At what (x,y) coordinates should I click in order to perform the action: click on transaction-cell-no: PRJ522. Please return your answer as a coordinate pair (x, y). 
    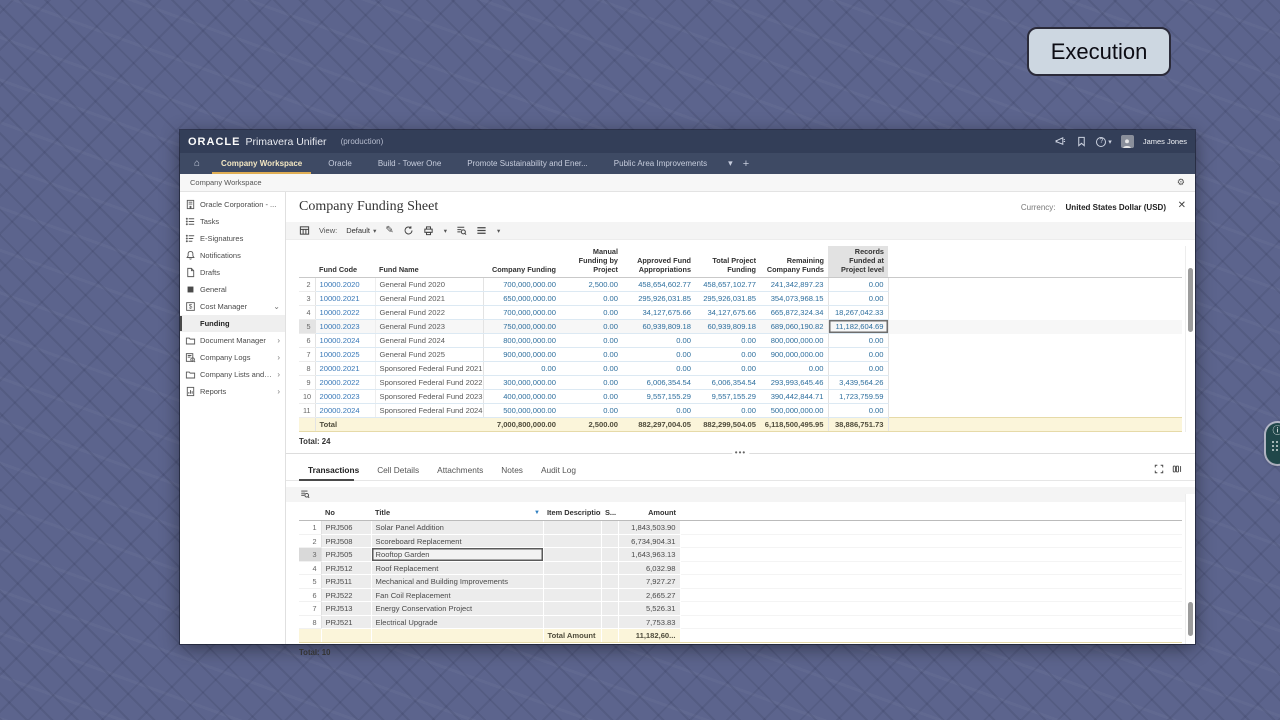
    Looking at the image, I should click on (346, 595).